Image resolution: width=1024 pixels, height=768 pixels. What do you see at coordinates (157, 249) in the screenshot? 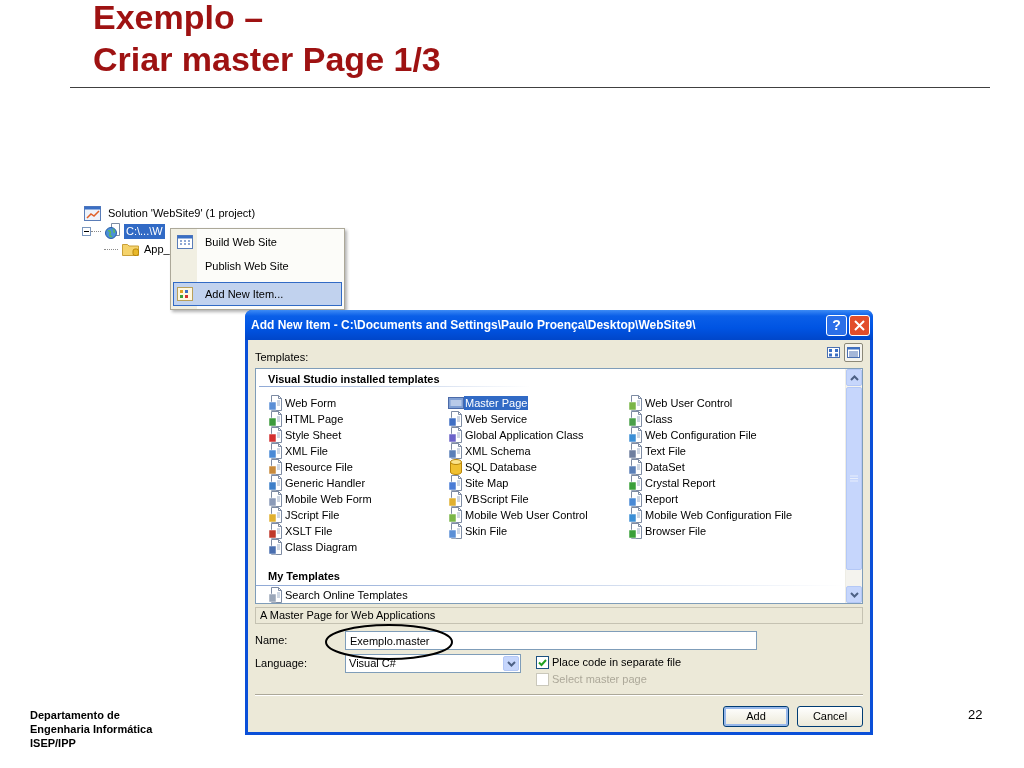
I see `tree-item: App_` at bounding box center [157, 249].